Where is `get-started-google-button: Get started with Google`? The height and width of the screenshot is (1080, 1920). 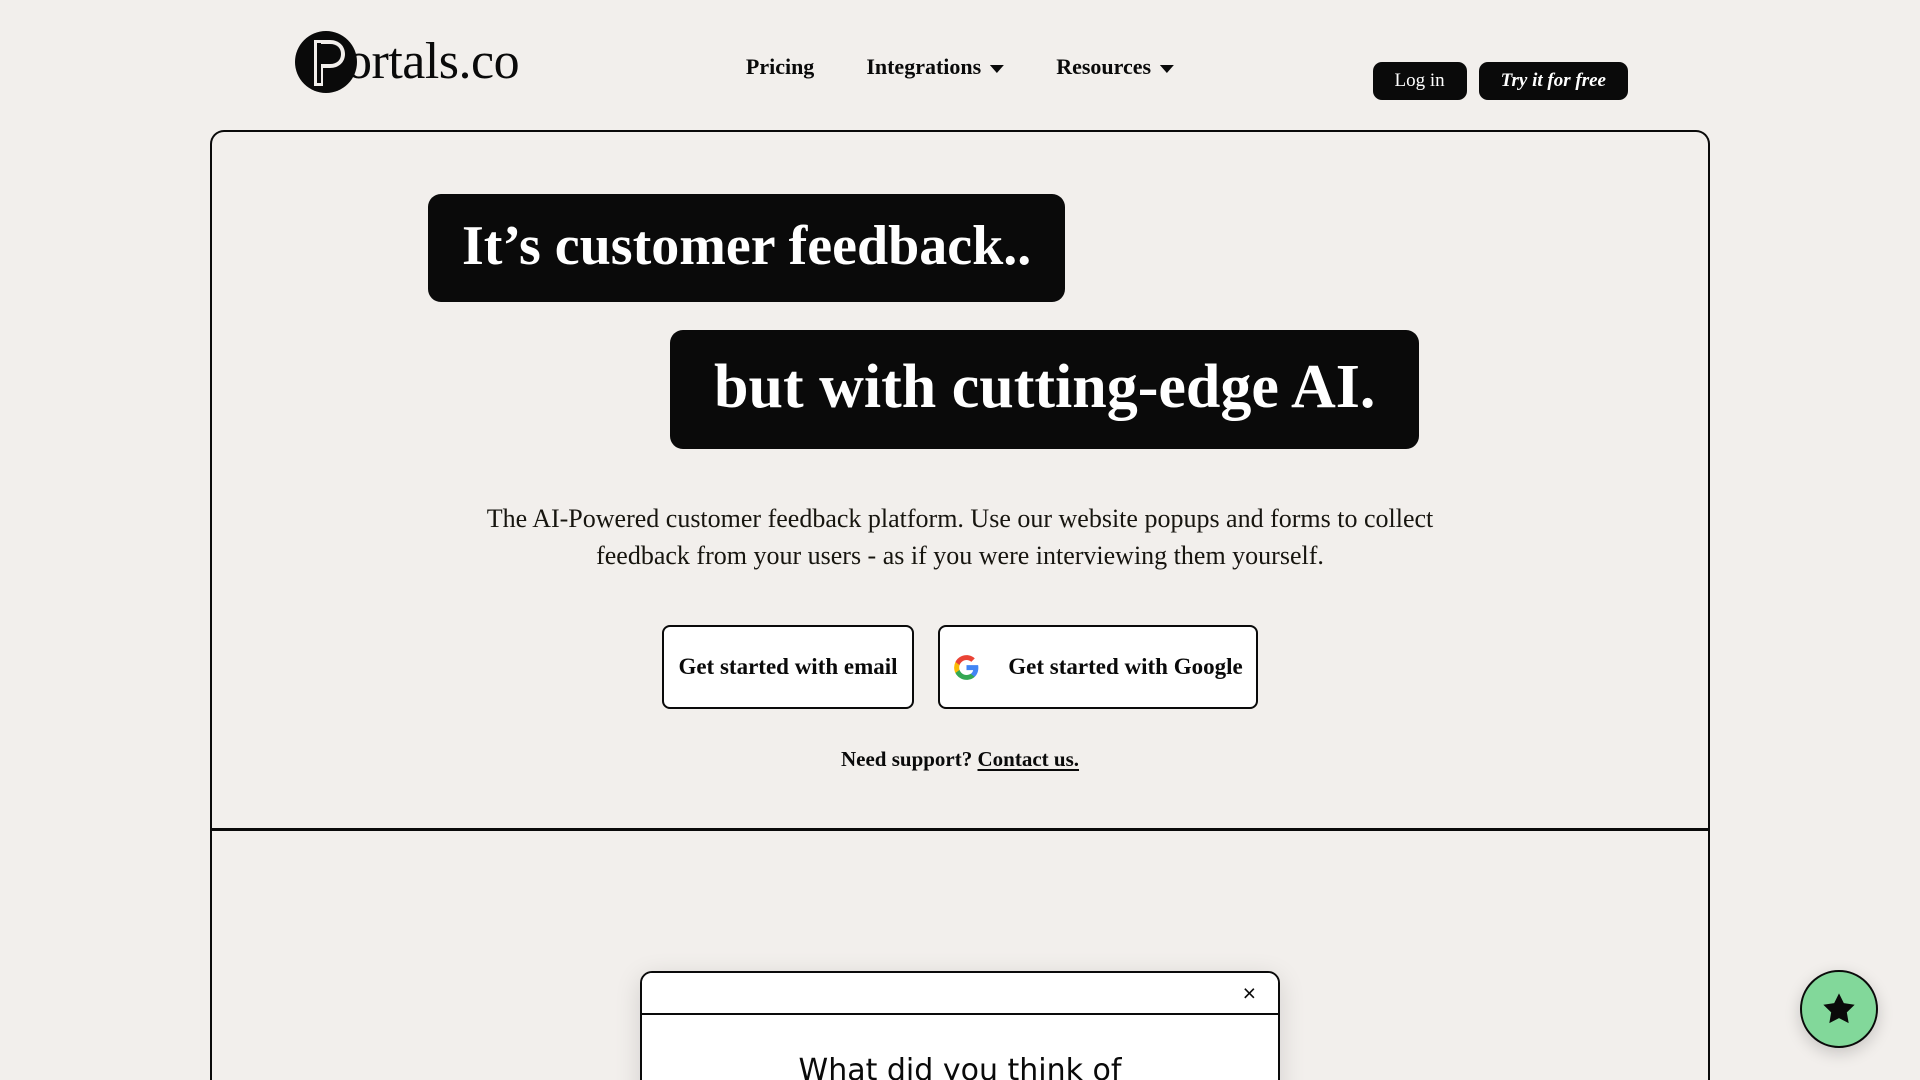 get-started-google-button: Get started with Google is located at coordinates (1098, 667).